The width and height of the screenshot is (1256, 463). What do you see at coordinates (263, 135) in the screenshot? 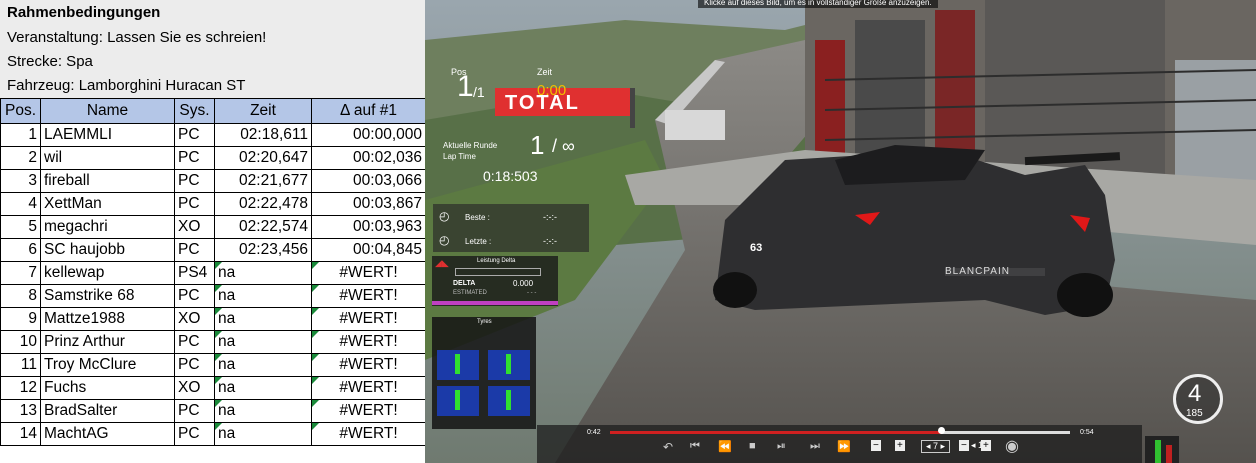
I see `cell-zeit: 02:18,611` at bounding box center [263, 135].